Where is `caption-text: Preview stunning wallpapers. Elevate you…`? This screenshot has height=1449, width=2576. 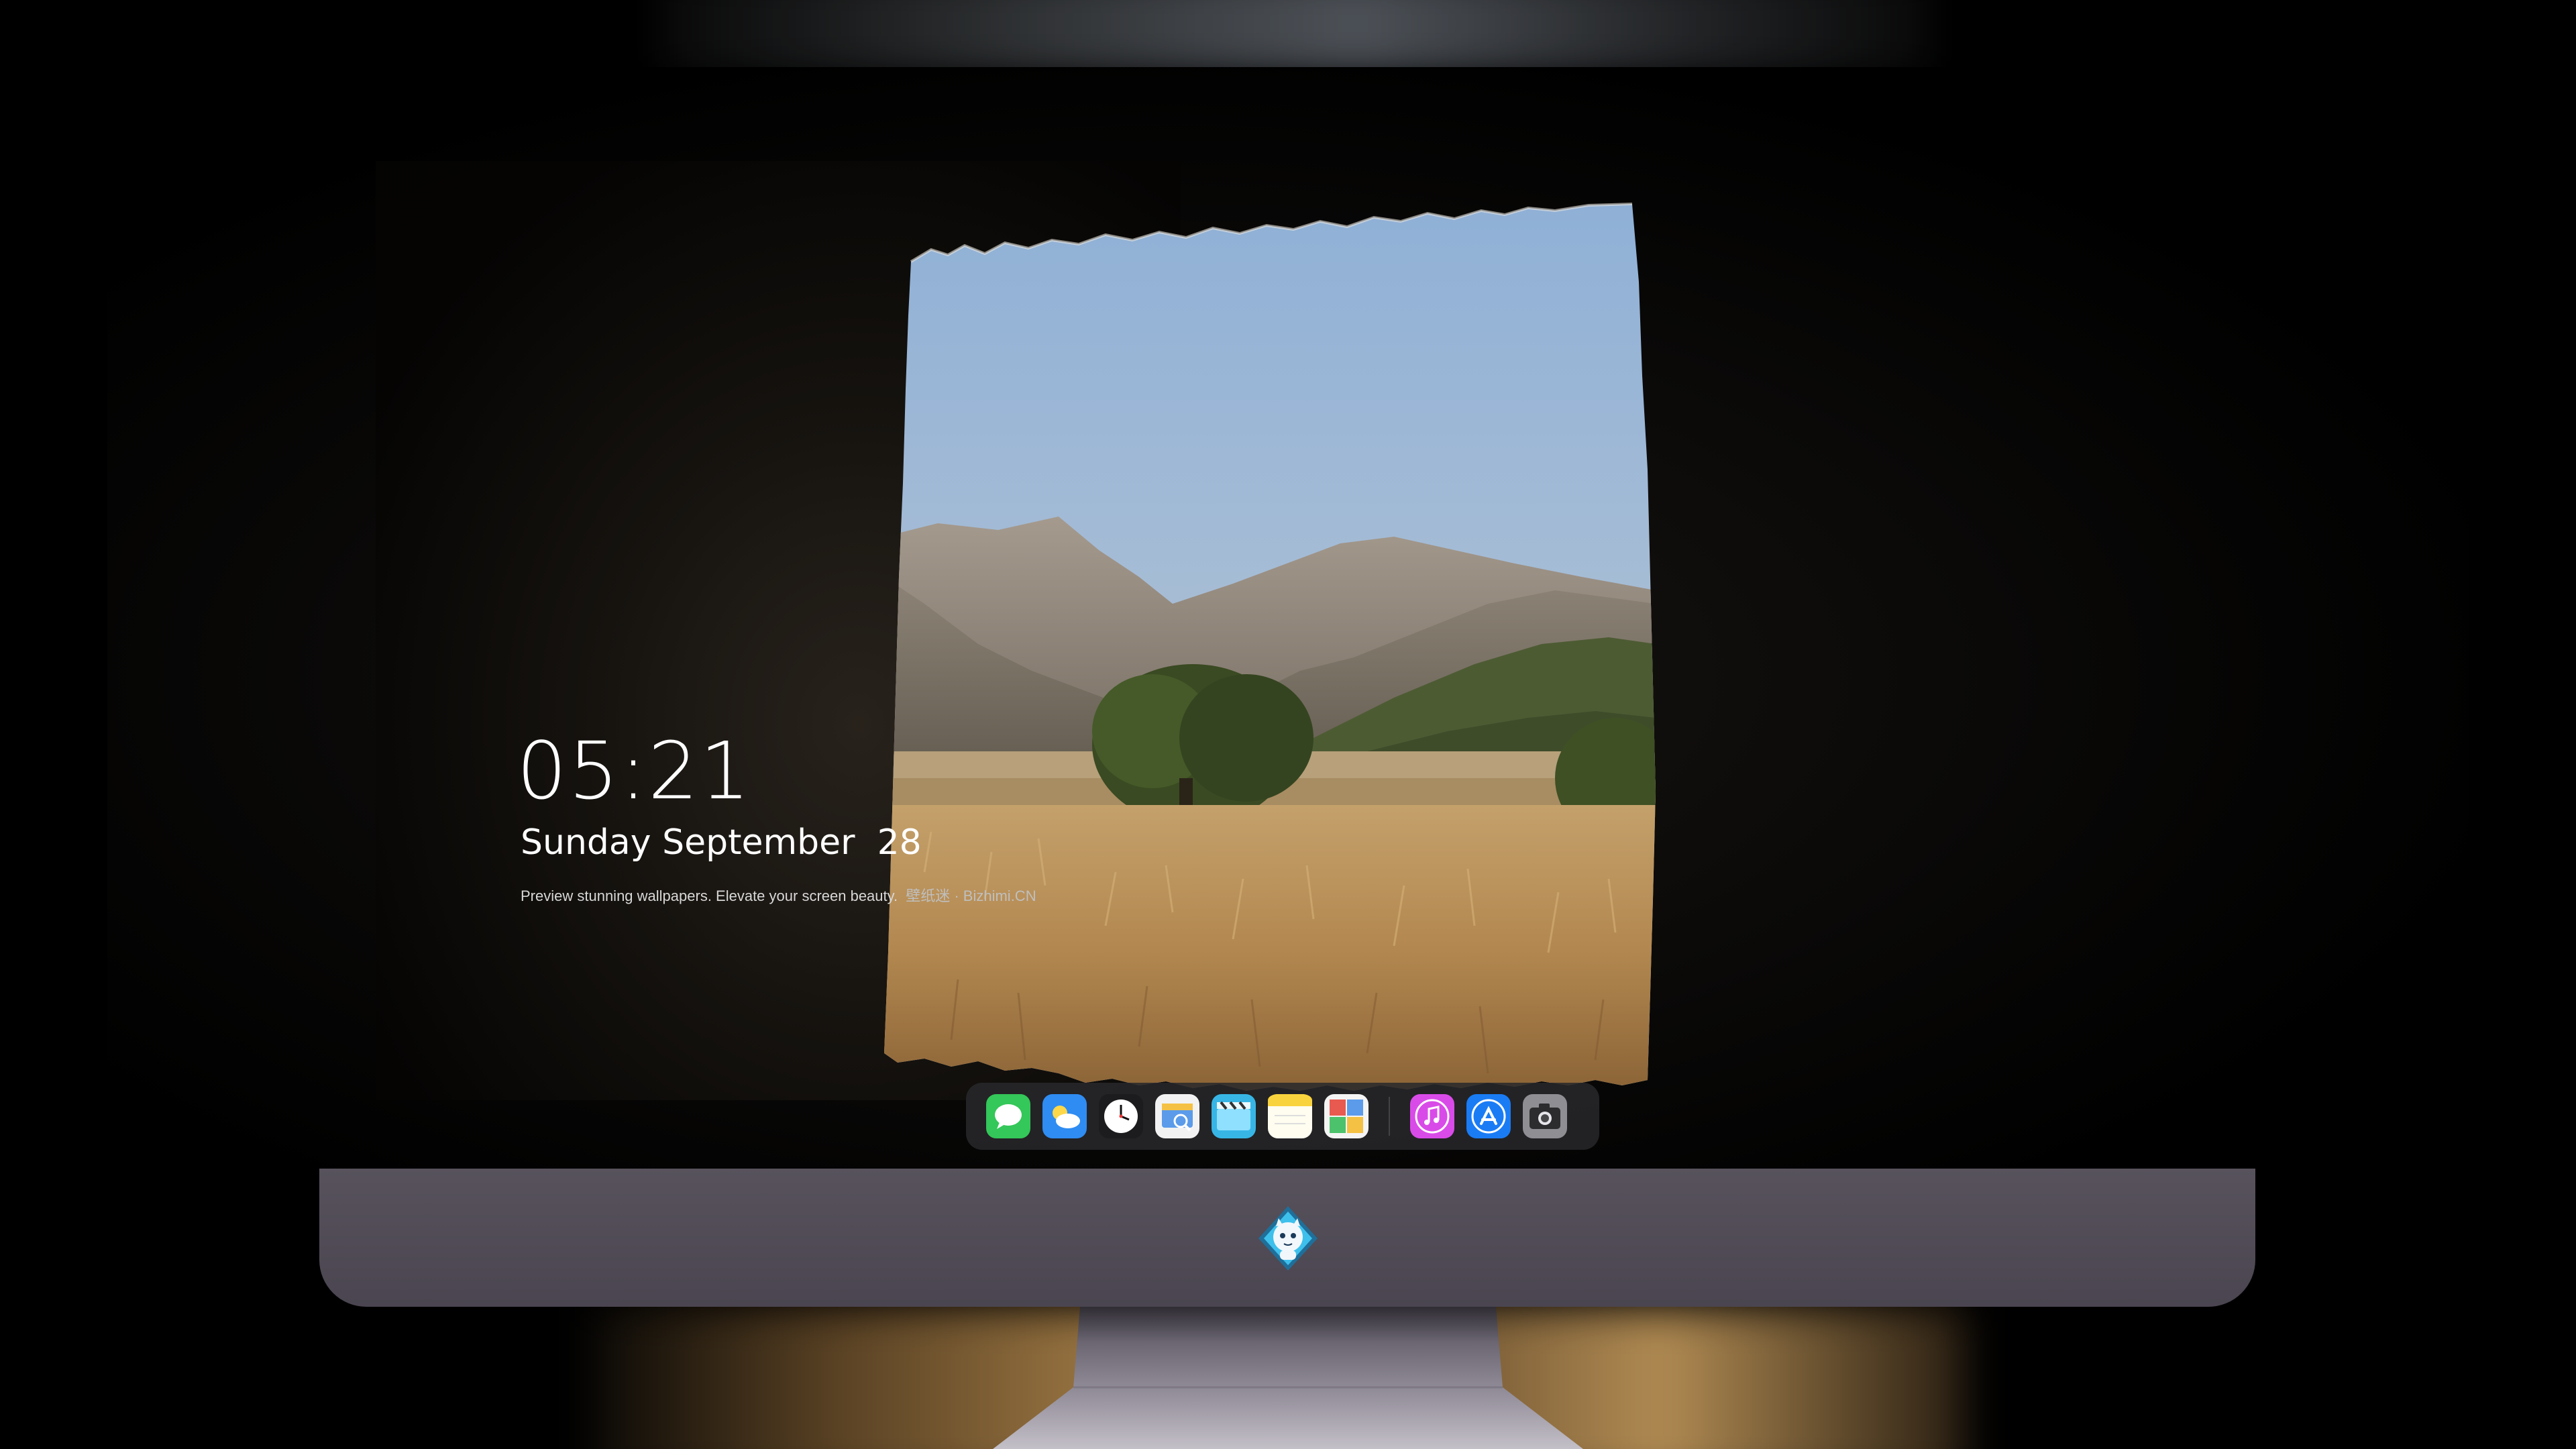
caption-text: Preview stunning wallpapers. Elevate you… is located at coordinates (709, 896).